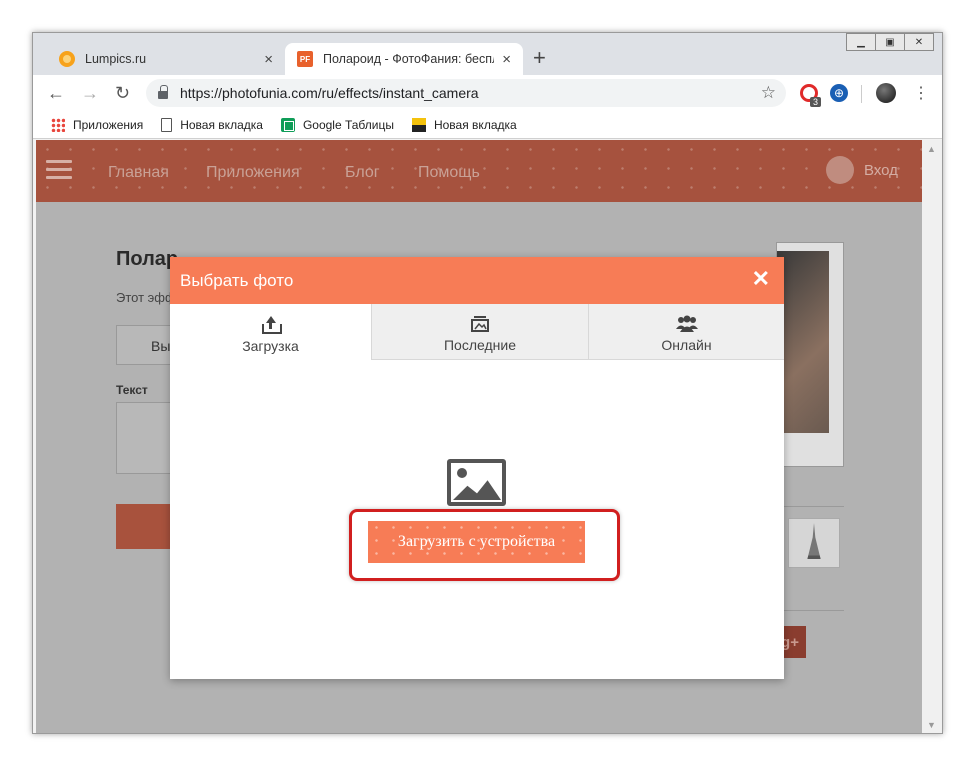  What do you see at coordinates (449, 173) in the screenshot?
I see `nav-help: Помощь` at bounding box center [449, 173].